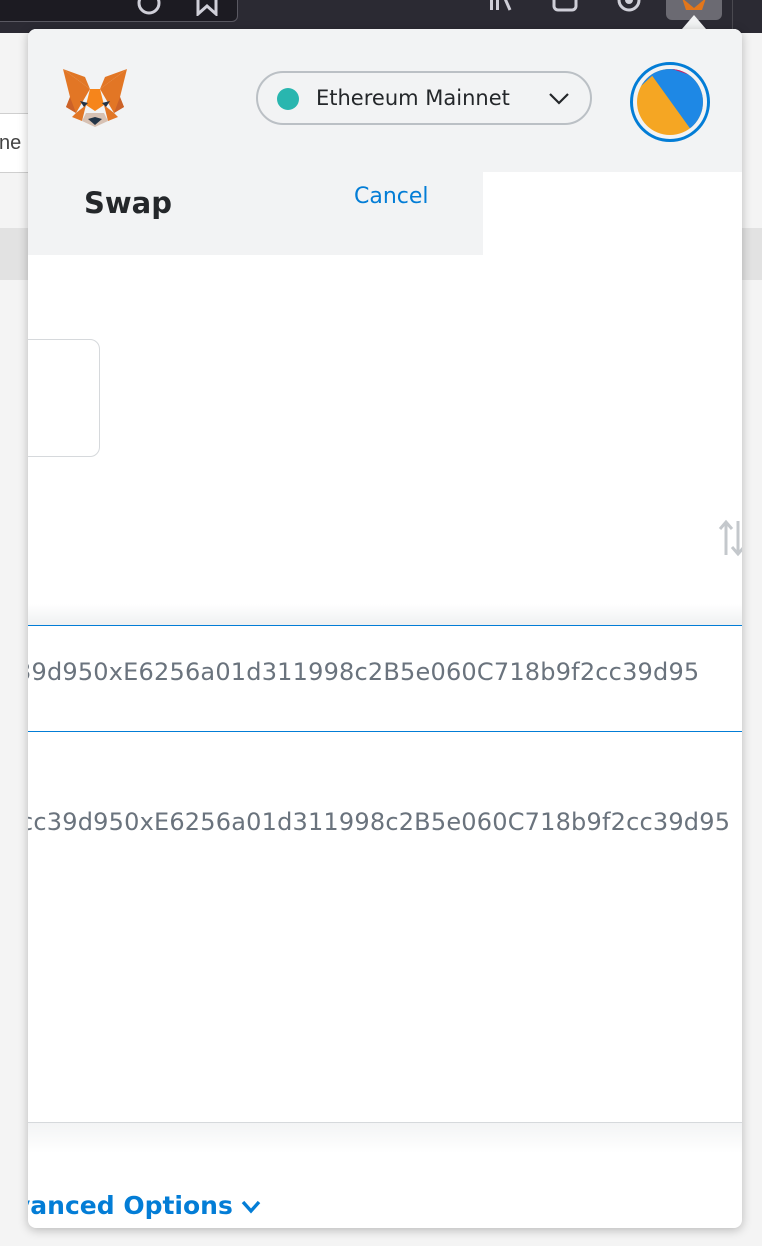 This screenshot has height=1246, width=762. I want to click on reload-icon, so click(149, 8).